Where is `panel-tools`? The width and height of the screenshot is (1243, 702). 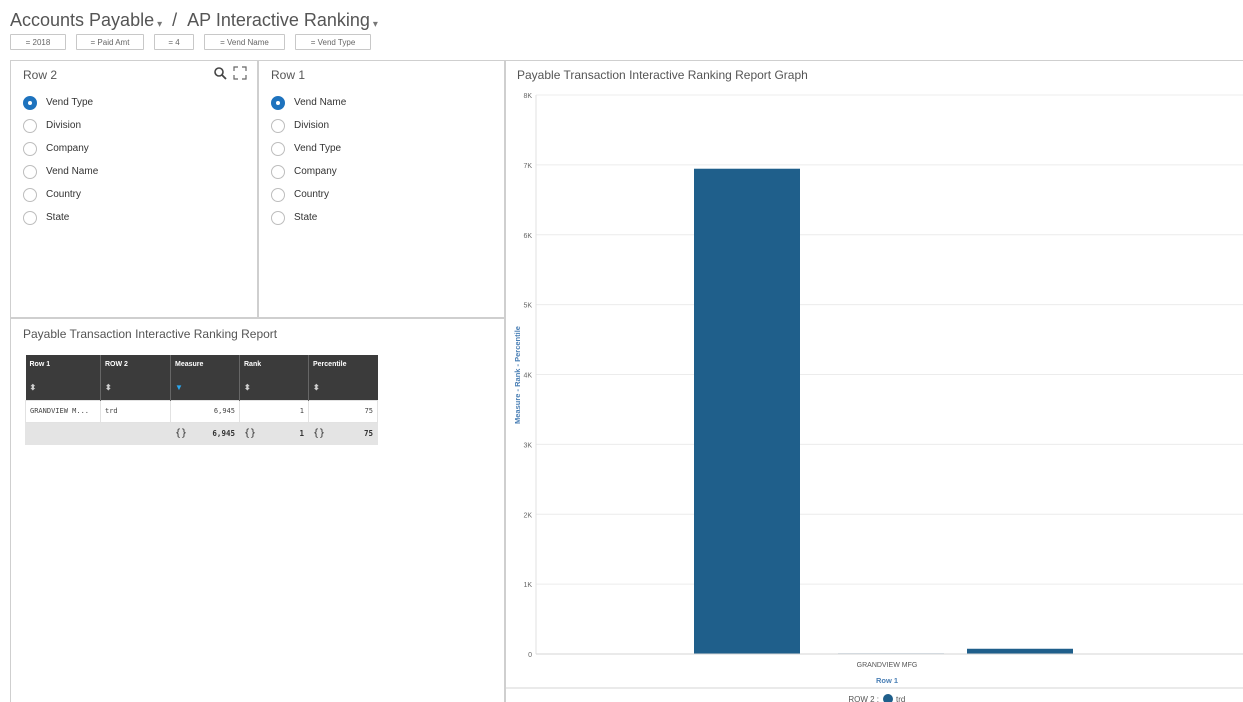 panel-tools is located at coordinates (230, 73).